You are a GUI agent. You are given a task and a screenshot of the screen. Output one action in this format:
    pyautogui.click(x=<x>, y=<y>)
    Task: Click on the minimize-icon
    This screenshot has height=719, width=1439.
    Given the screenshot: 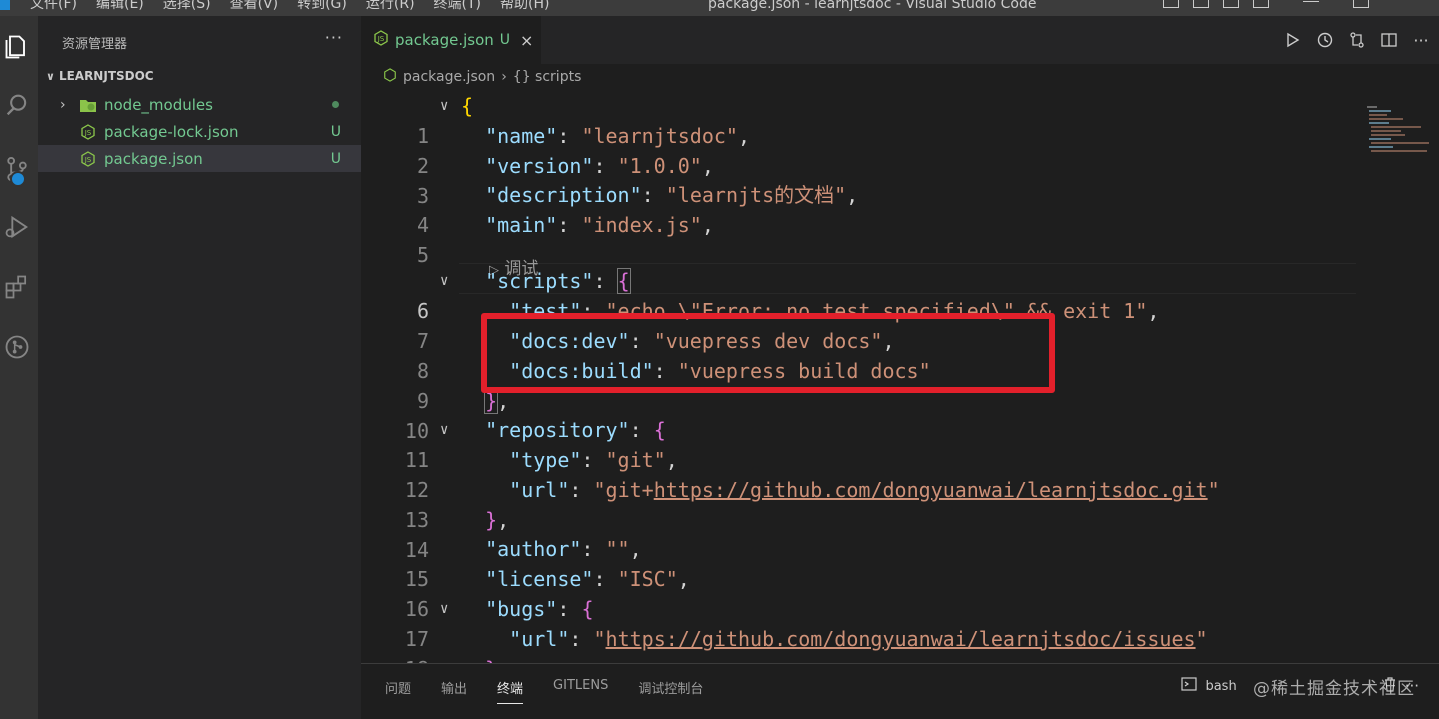 What is the action you would take?
    pyautogui.click(x=1311, y=1)
    